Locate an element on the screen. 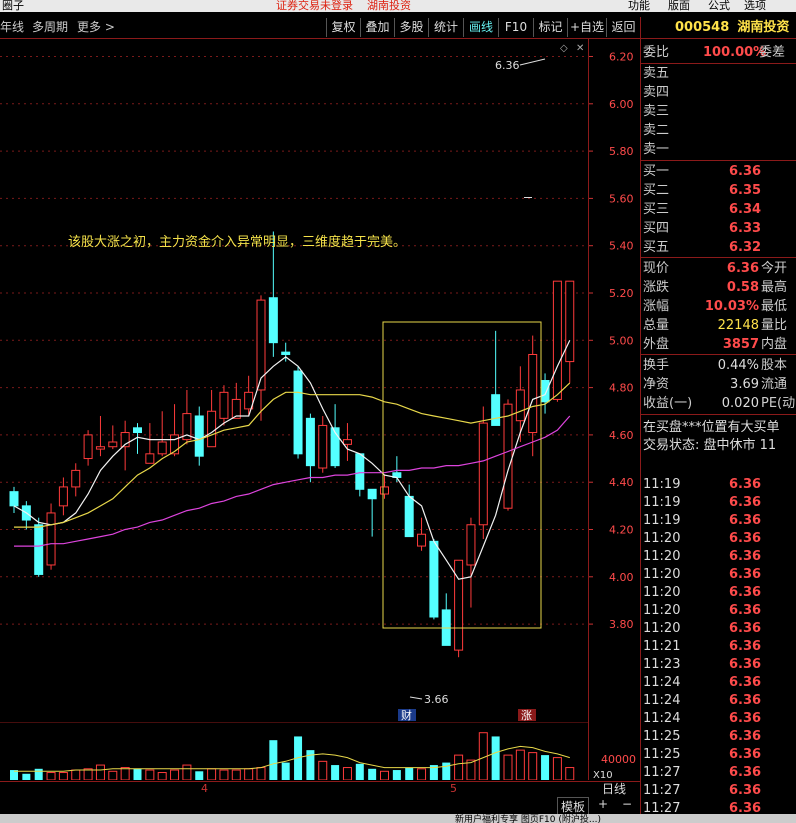 This screenshot has height=823, width=796. menu-options: 选项 is located at coordinates (755, 6).